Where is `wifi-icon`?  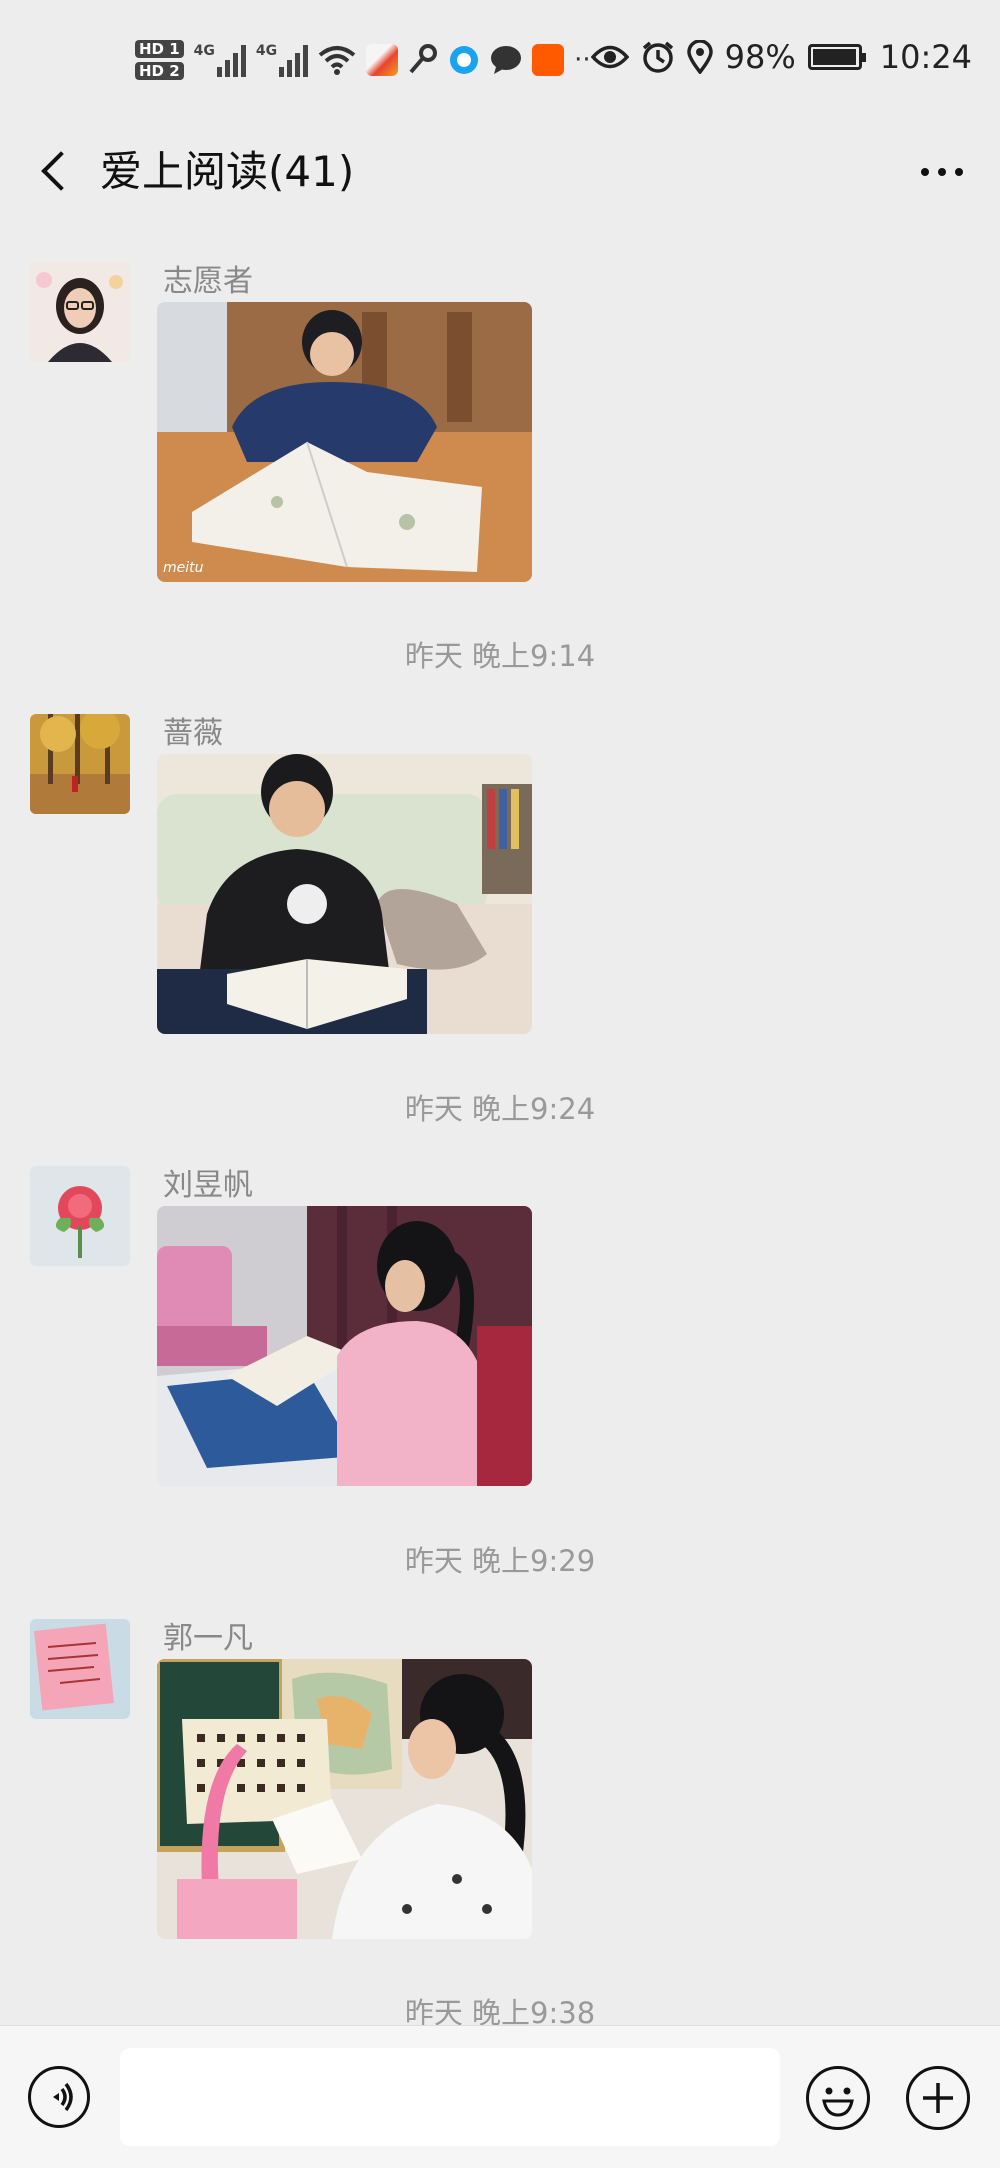 wifi-icon is located at coordinates (337, 60).